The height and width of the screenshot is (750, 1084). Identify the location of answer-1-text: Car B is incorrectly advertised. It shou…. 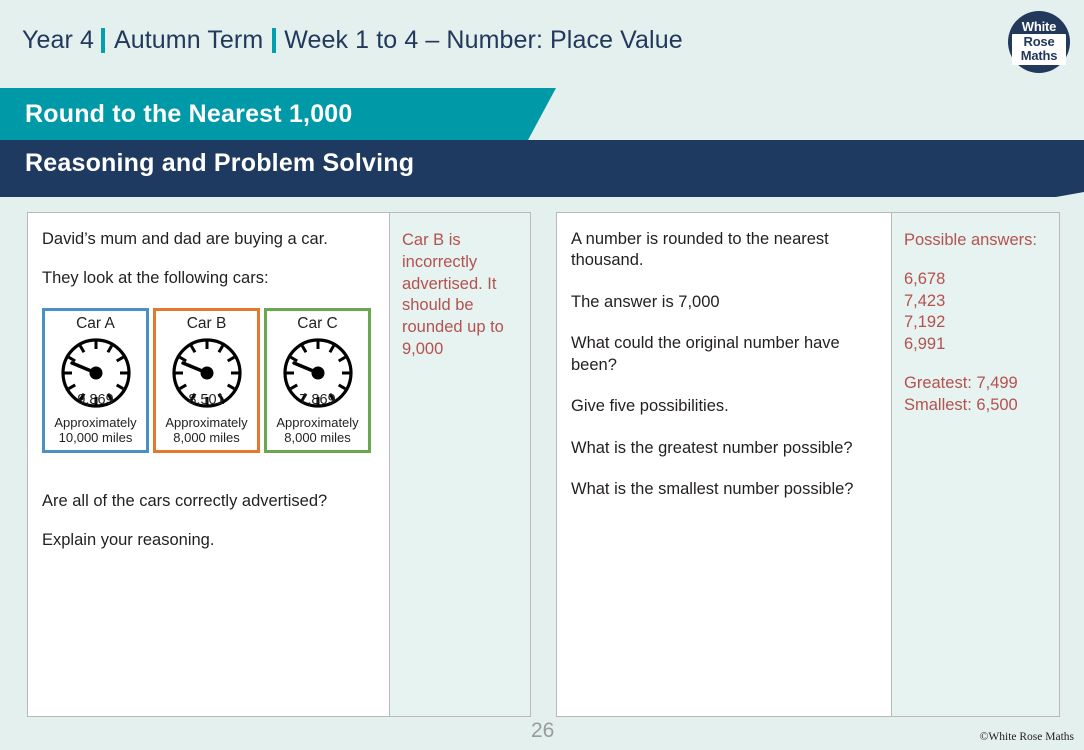
(453, 294).